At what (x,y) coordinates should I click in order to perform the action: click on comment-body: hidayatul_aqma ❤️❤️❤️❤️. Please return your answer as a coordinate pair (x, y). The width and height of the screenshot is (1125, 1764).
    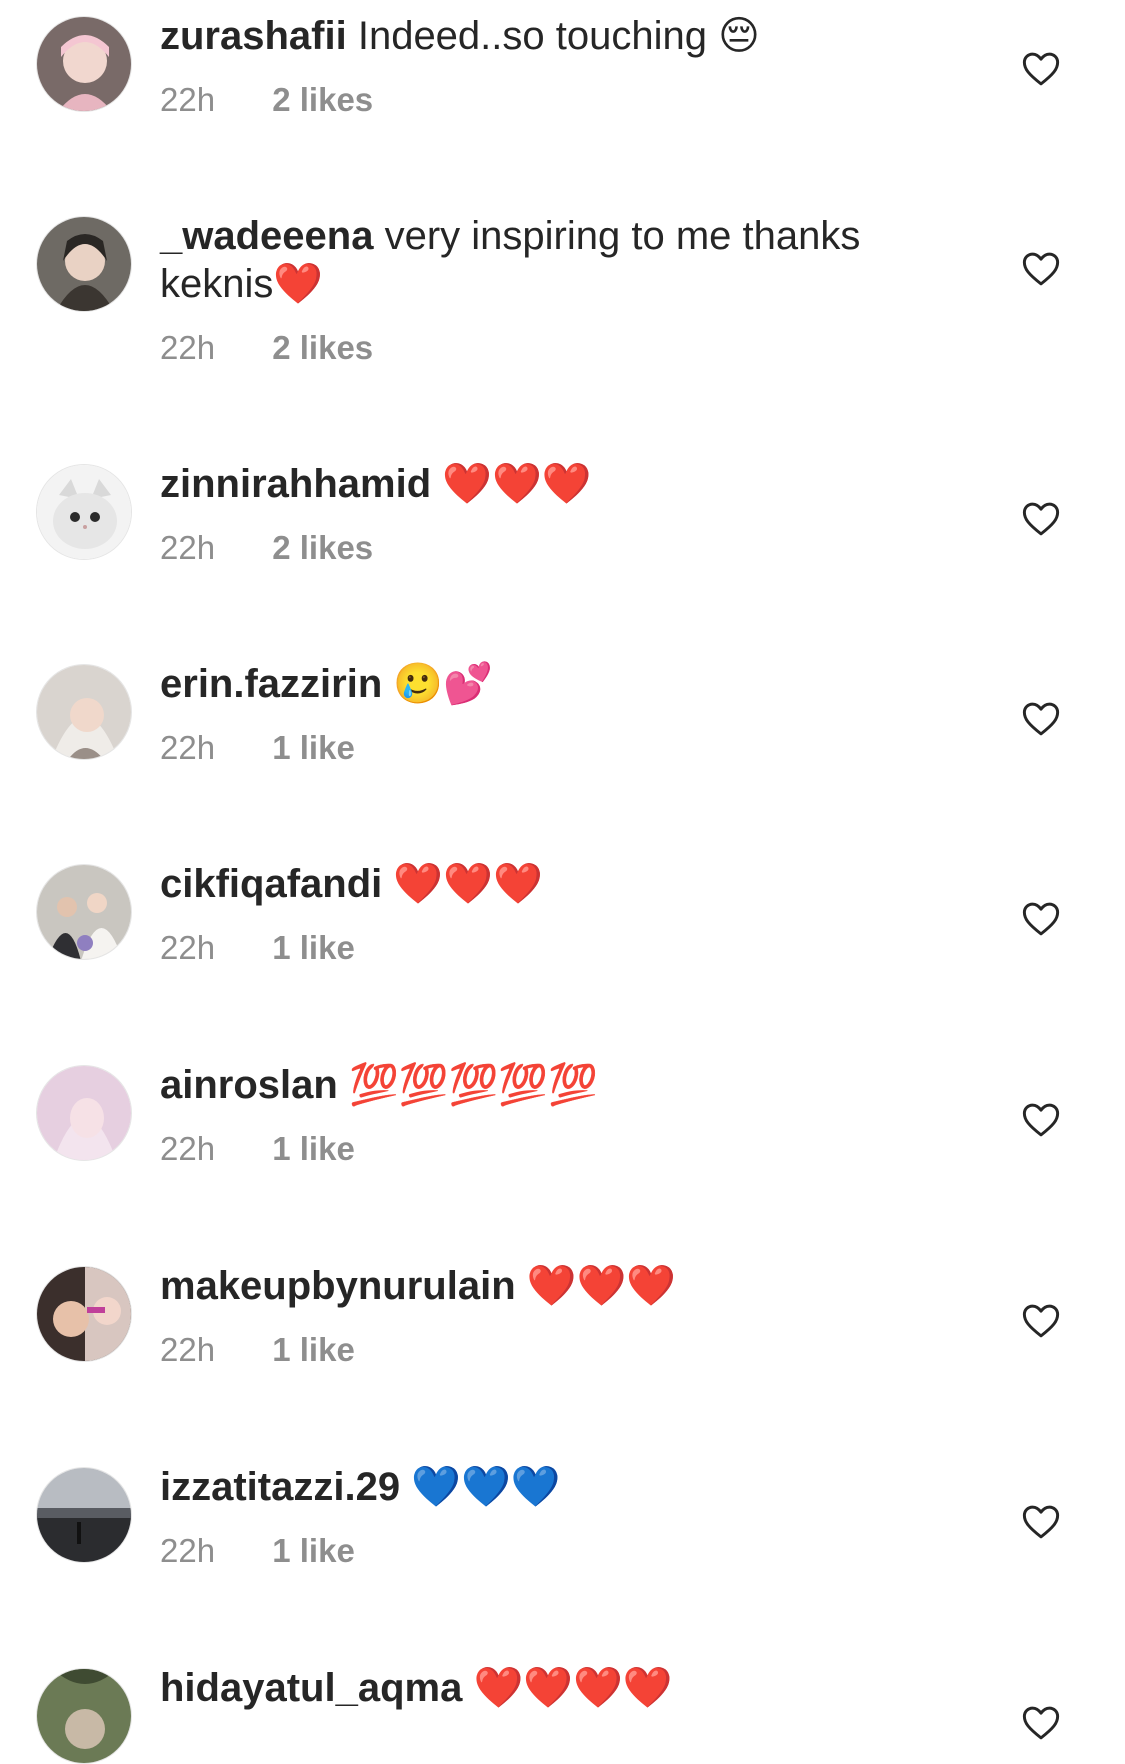
    Looking at the image, I should click on (555, 1688).